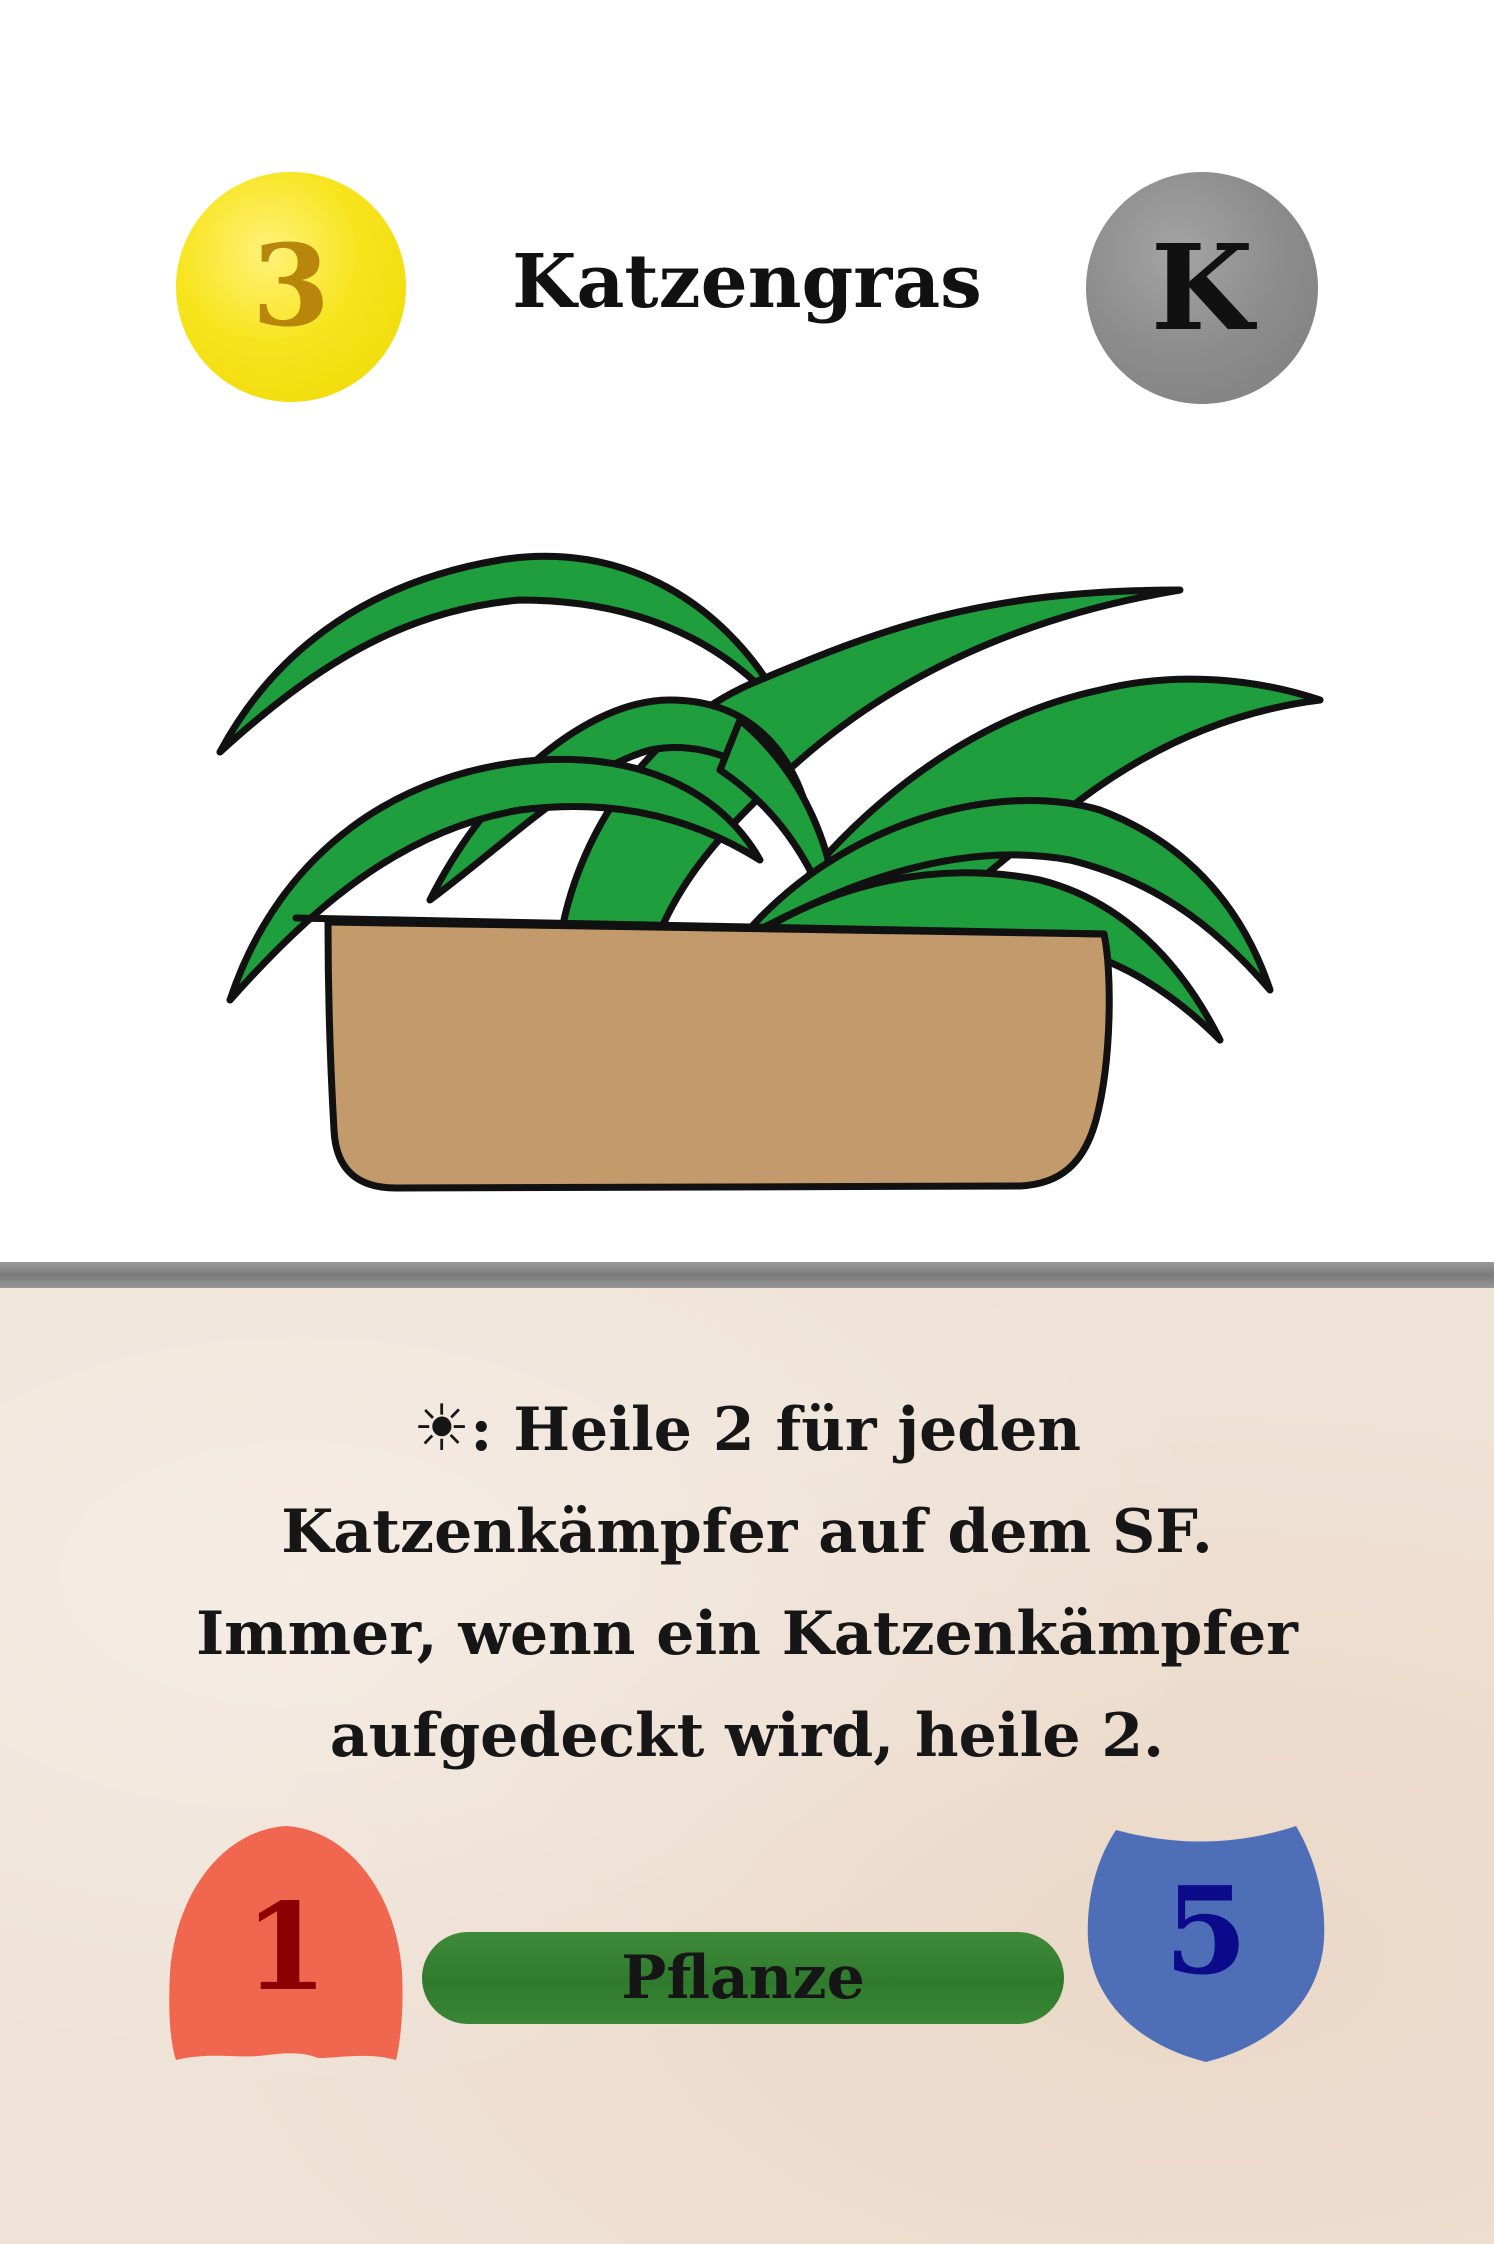  I want to click on section-divider, so click(747, 1275).